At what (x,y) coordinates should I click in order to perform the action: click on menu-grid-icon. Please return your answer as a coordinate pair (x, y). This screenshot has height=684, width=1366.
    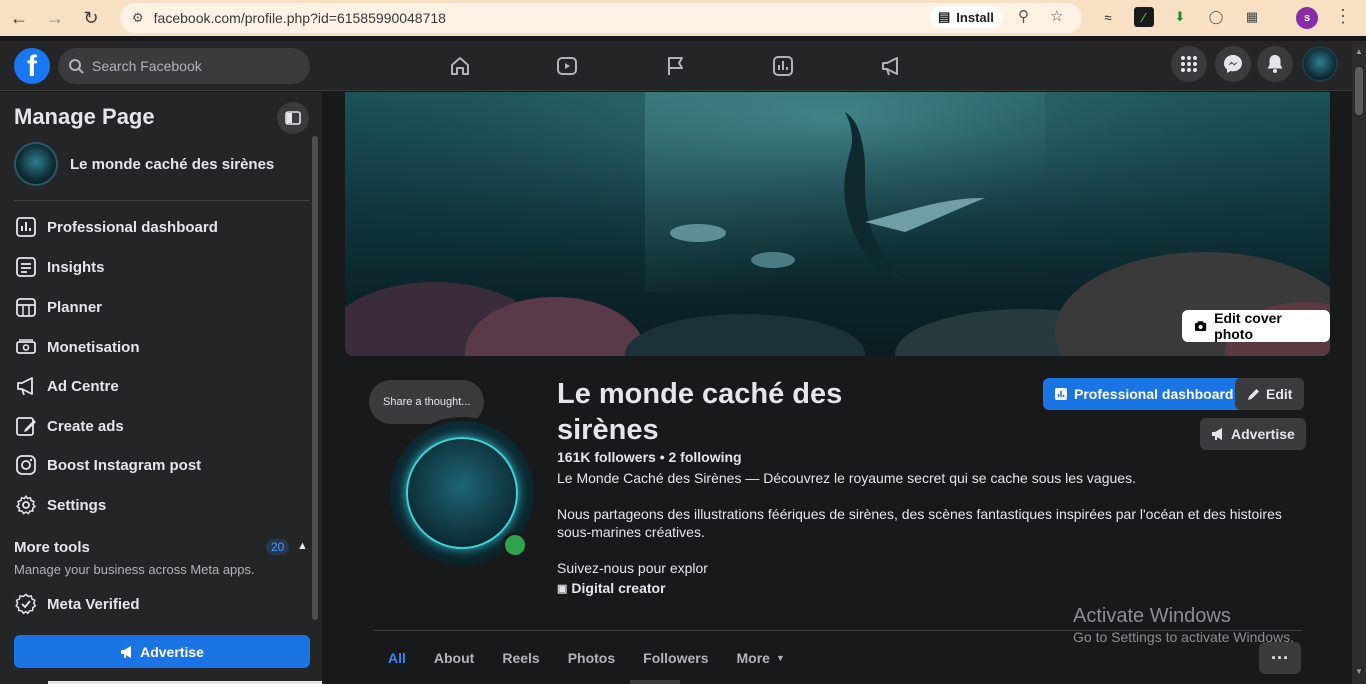
    Looking at the image, I should click on (1189, 64).